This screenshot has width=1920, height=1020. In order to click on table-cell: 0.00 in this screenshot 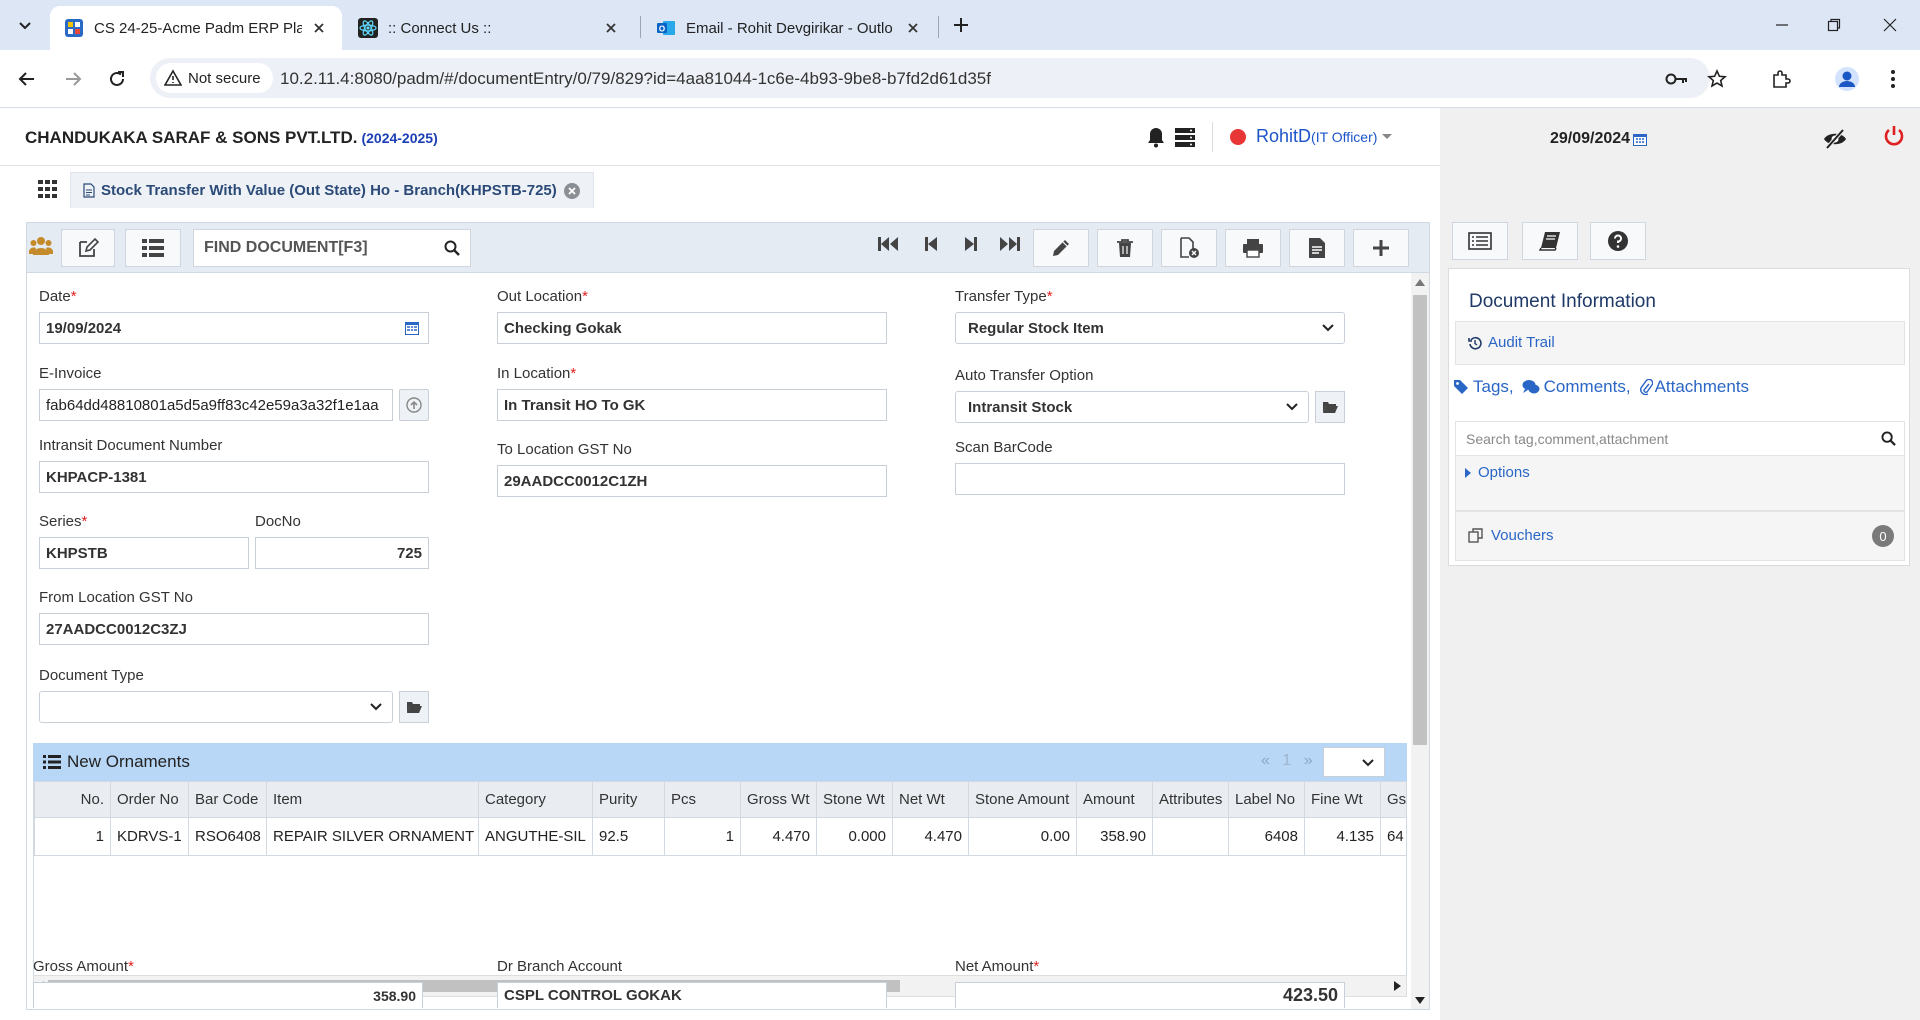, I will do `click(1022, 836)`.